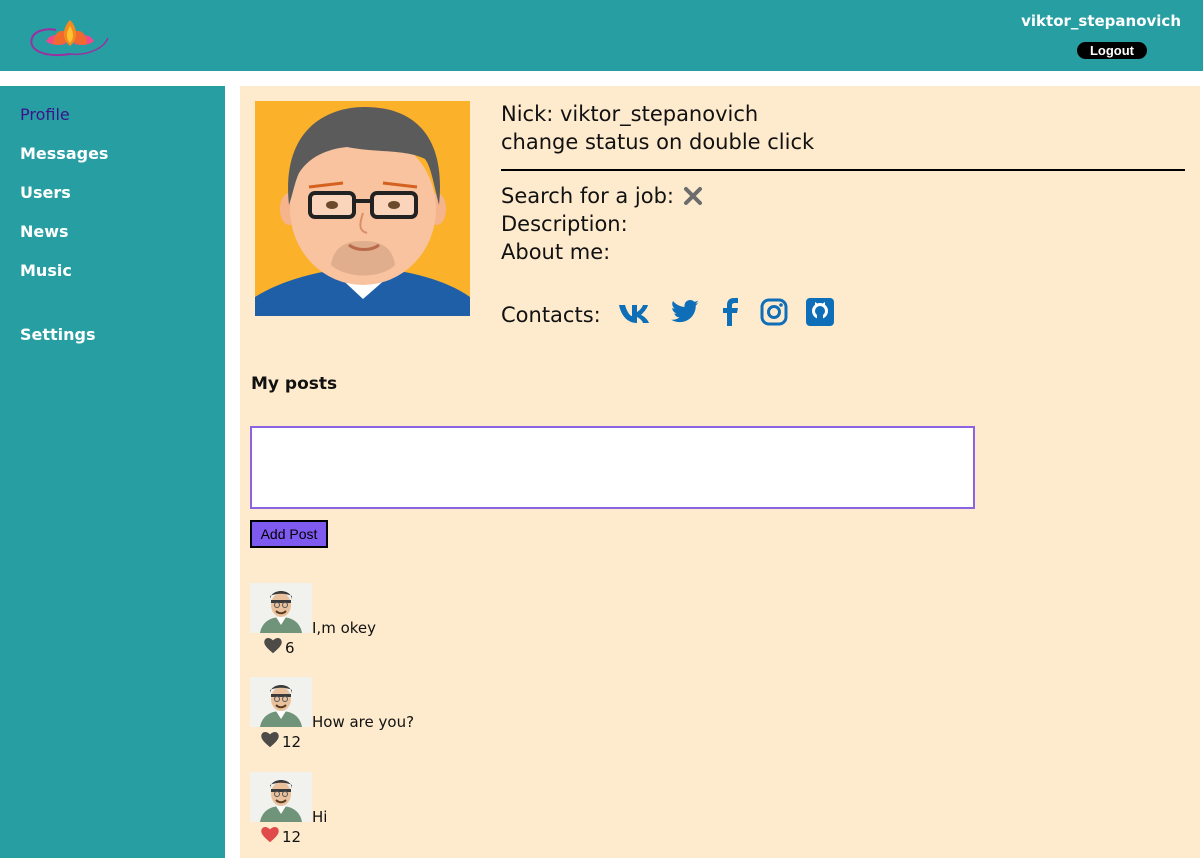 This screenshot has width=1203, height=858. I want to click on instagram-icon, so click(774, 312).